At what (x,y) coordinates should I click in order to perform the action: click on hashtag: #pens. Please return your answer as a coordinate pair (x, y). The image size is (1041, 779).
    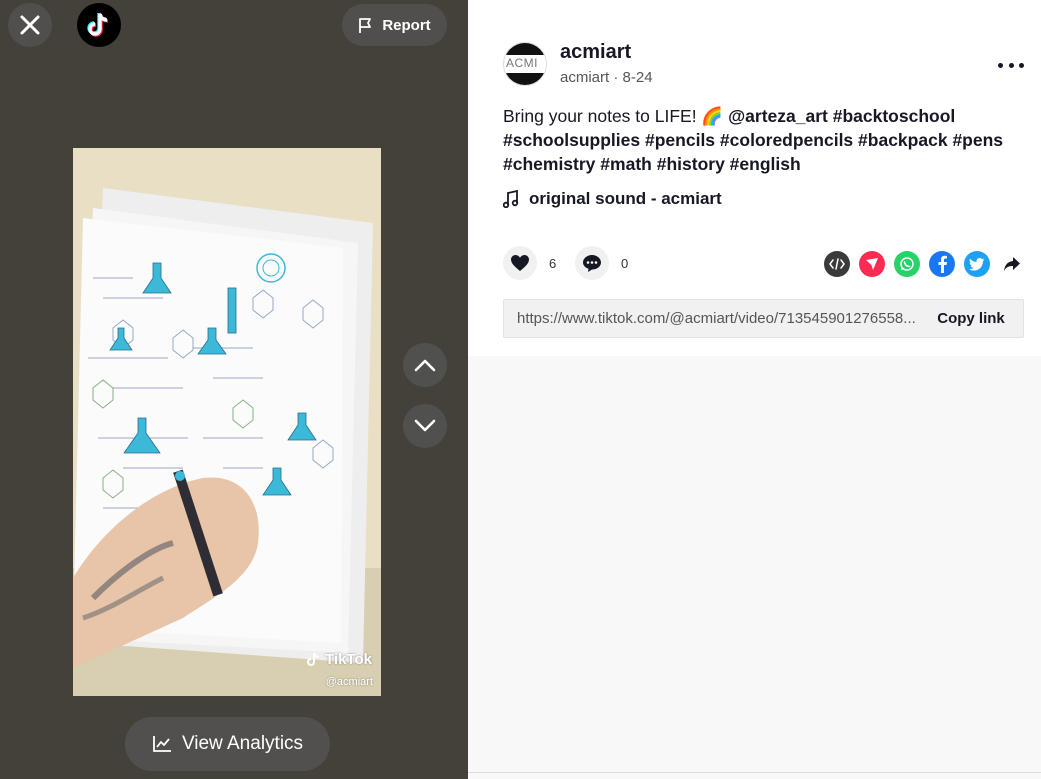
    Looking at the image, I should click on (977, 140).